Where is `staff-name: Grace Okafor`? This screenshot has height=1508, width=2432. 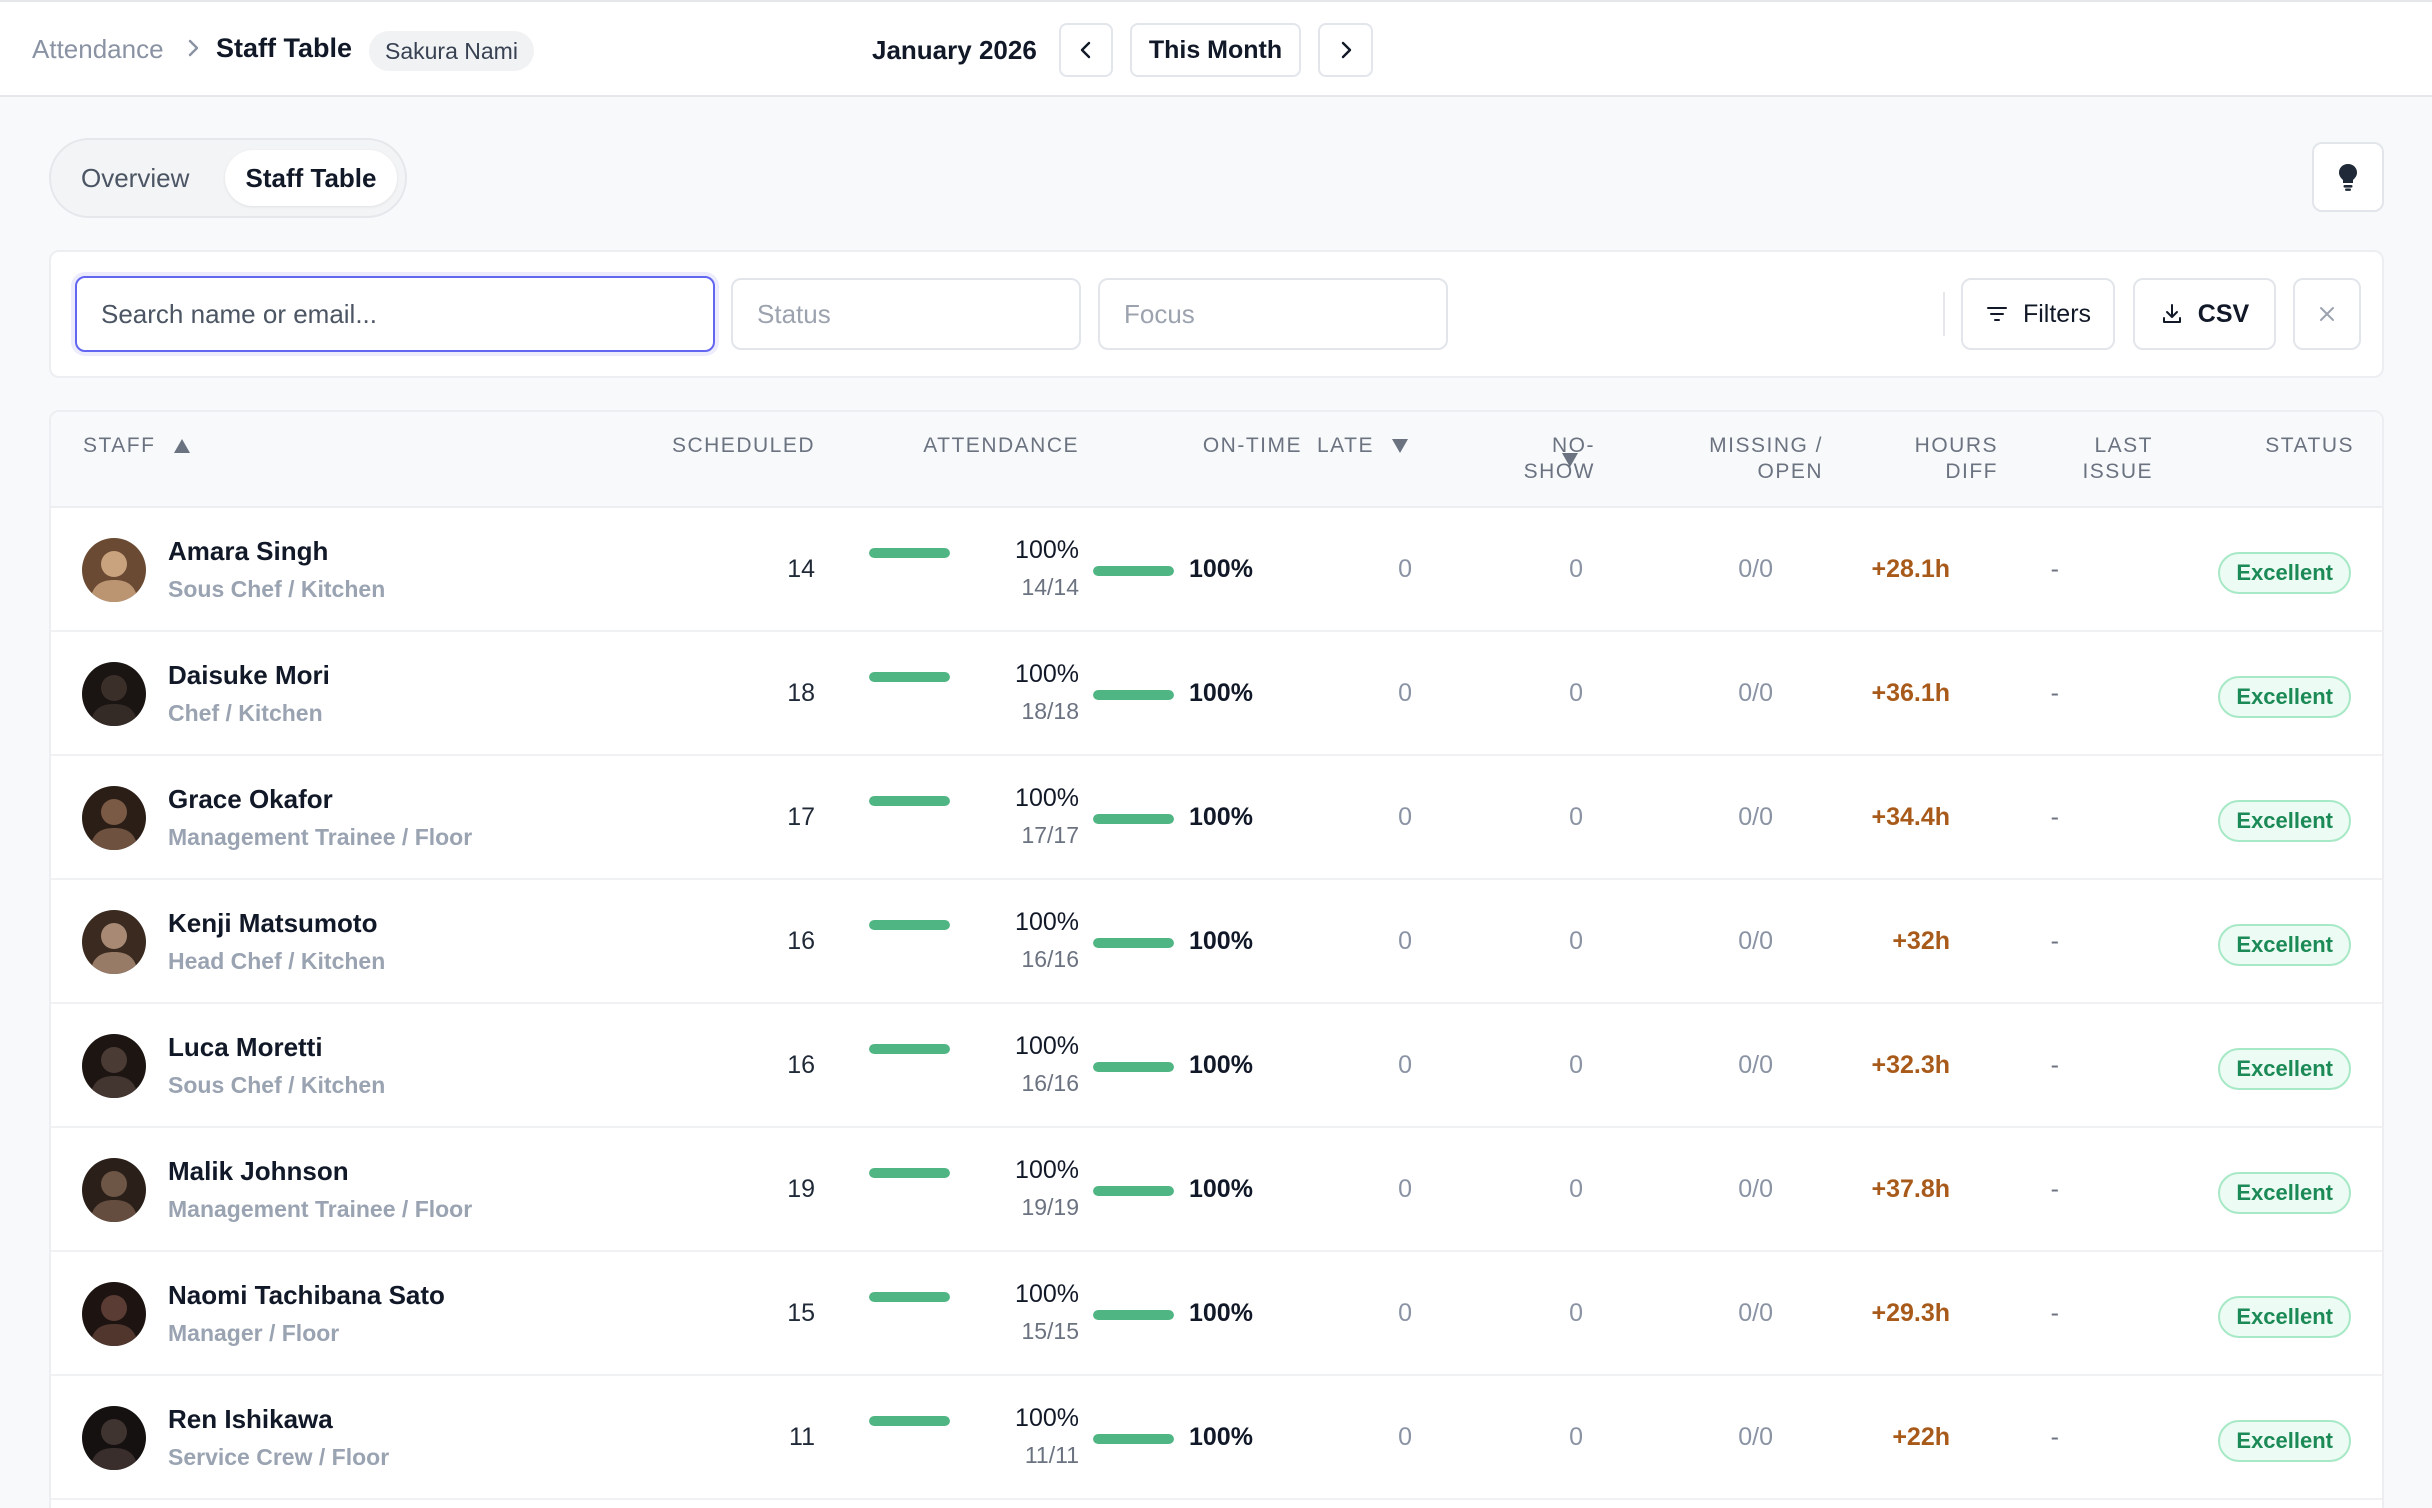 staff-name: Grace Okafor is located at coordinates (250, 799).